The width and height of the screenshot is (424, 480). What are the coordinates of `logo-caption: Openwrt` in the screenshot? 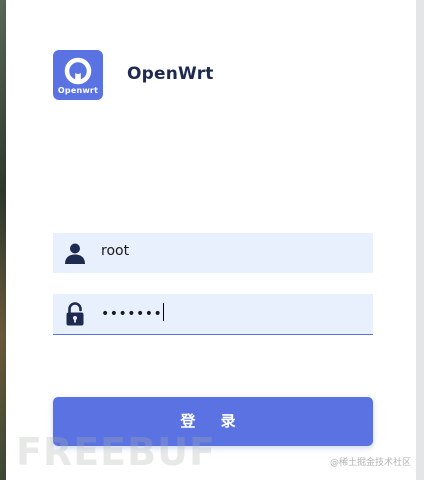 It's located at (78, 90).